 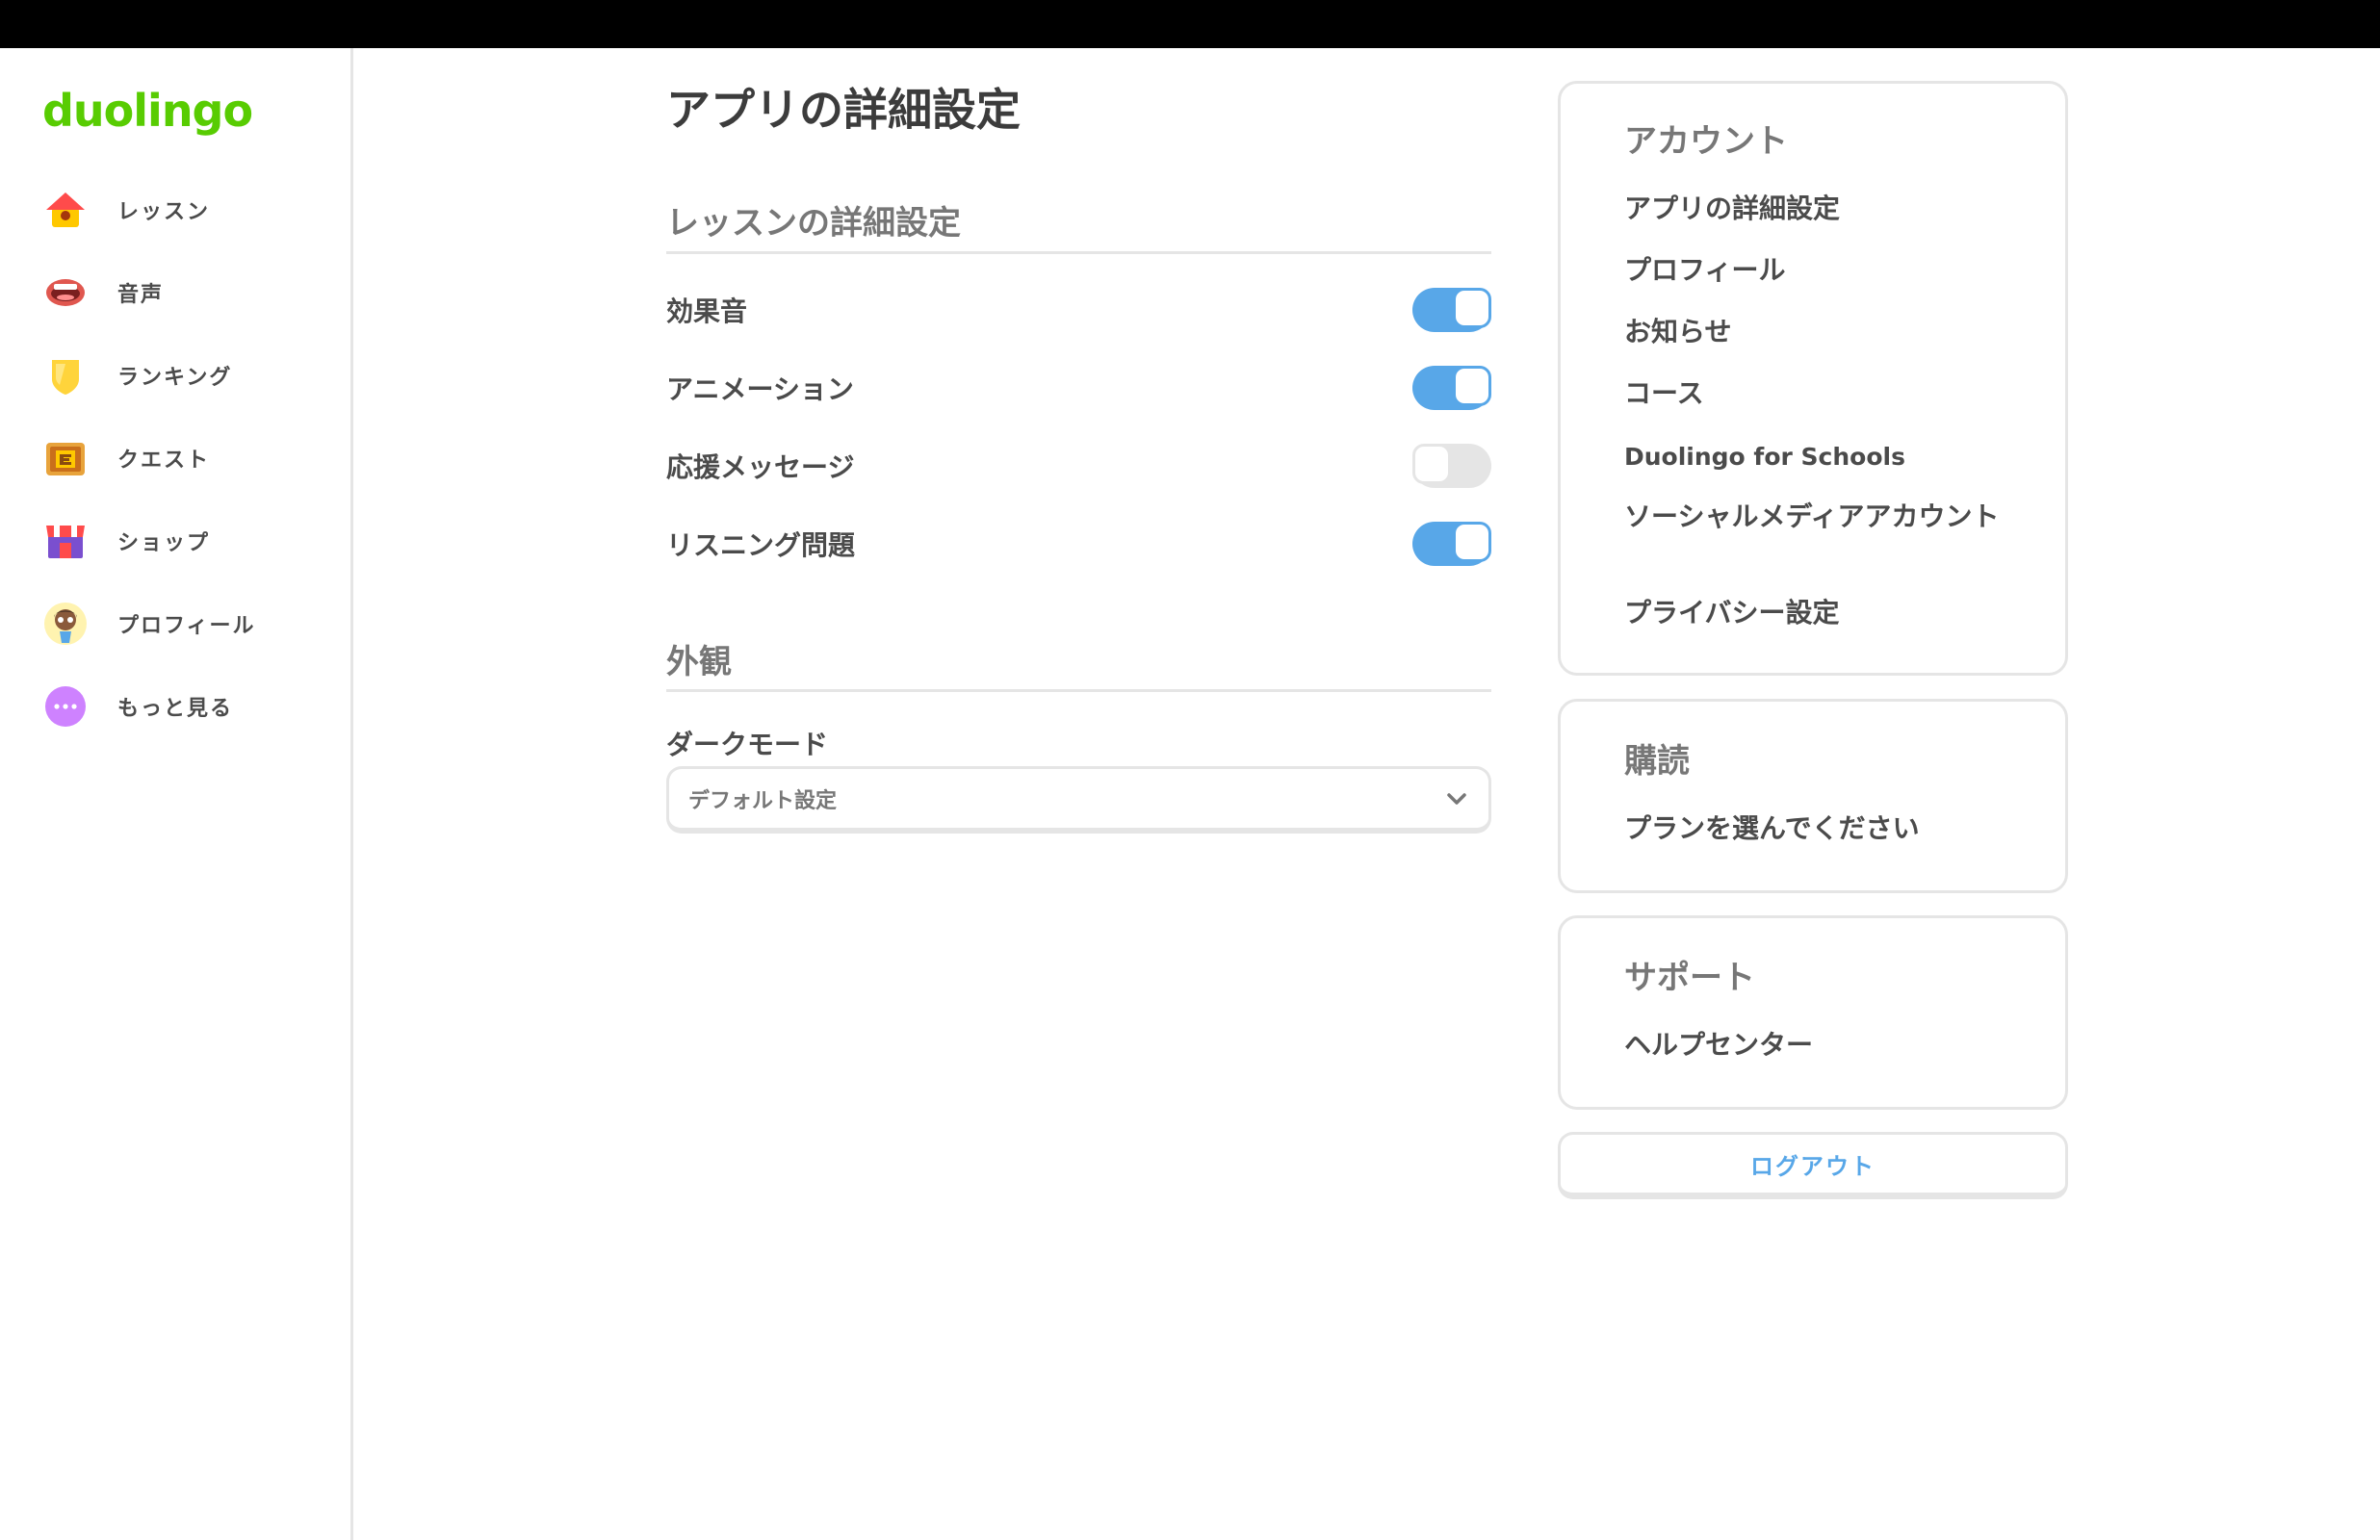 I want to click on sidebar-item-label: 音声, so click(x=141, y=295).